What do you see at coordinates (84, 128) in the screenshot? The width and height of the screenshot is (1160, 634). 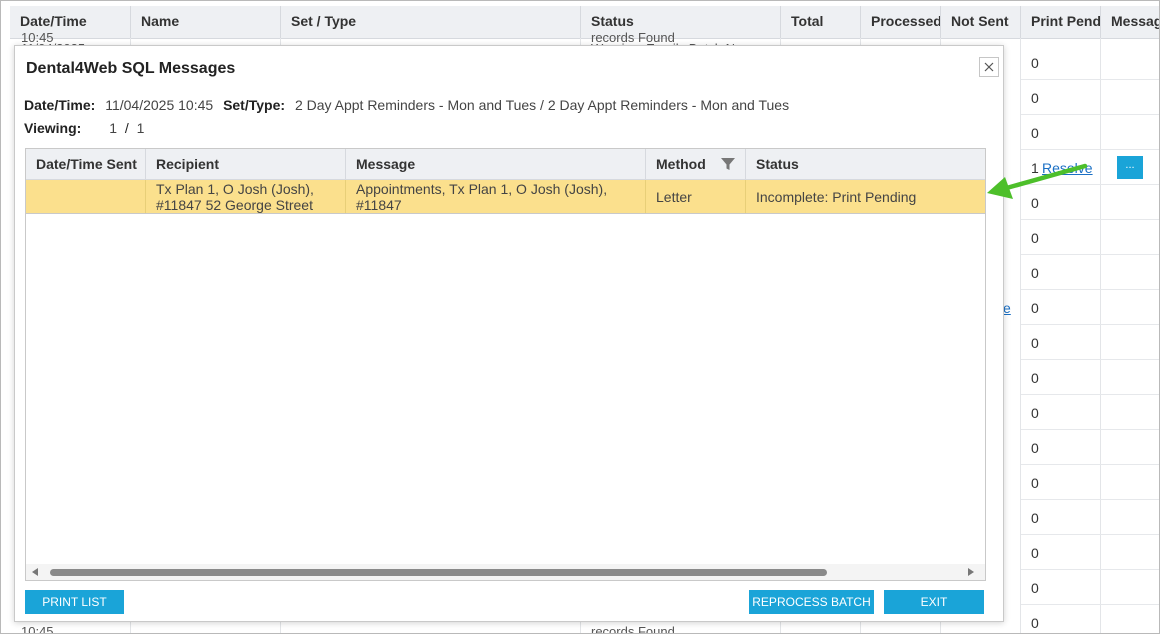 I see `viewing-row: Viewing: 1 / 1` at bounding box center [84, 128].